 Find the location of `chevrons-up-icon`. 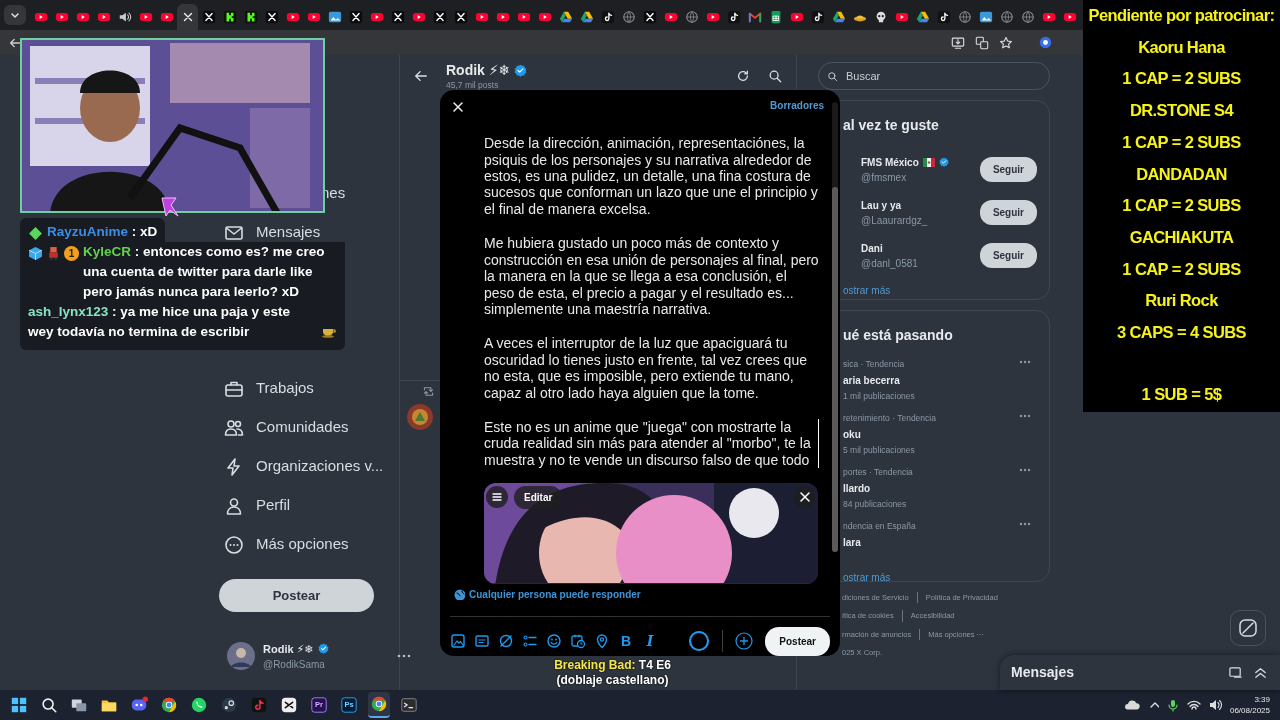

chevrons-up-icon is located at coordinates (1260, 672).